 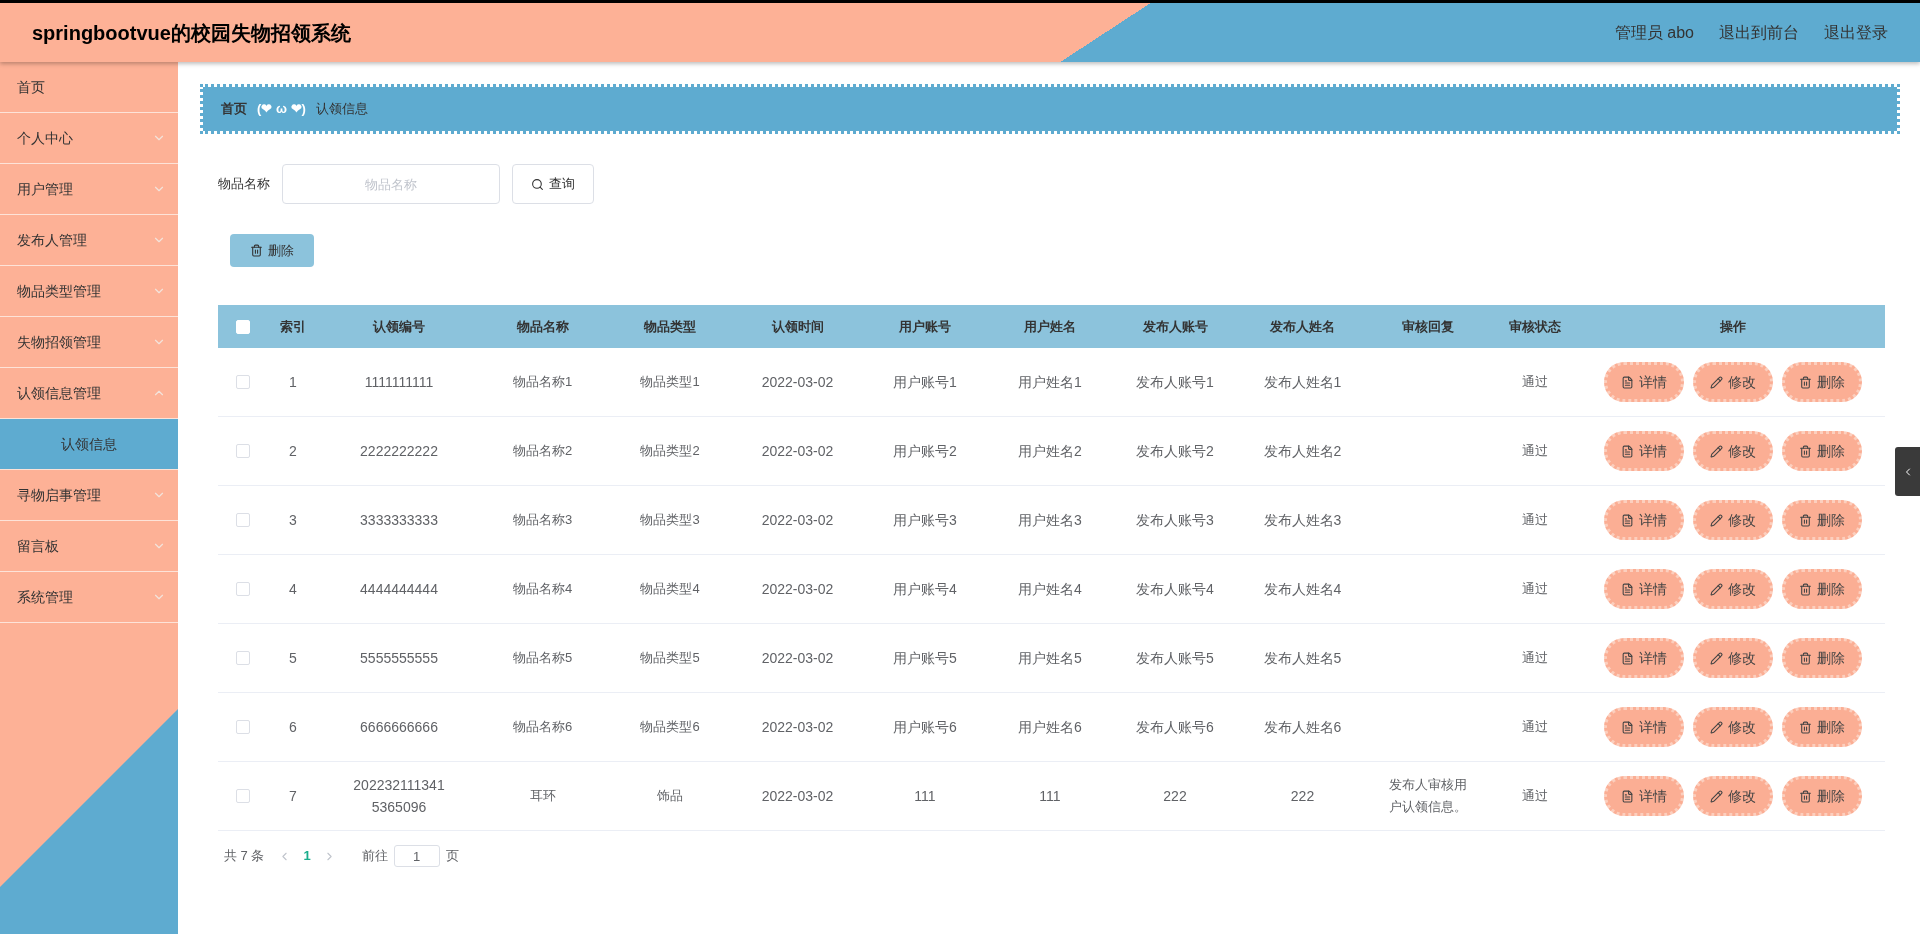 What do you see at coordinates (670, 520) in the screenshot?
I see `table-cell-text: 物品类型3` at bounding box center [670, 520].